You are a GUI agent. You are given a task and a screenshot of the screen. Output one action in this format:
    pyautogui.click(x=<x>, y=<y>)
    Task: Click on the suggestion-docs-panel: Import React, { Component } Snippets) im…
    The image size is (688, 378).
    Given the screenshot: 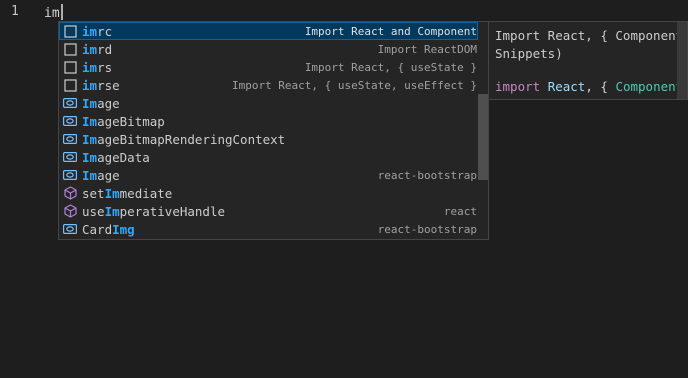 What is the action you would take?
    pyautogui.click(x=588, y=60)
    